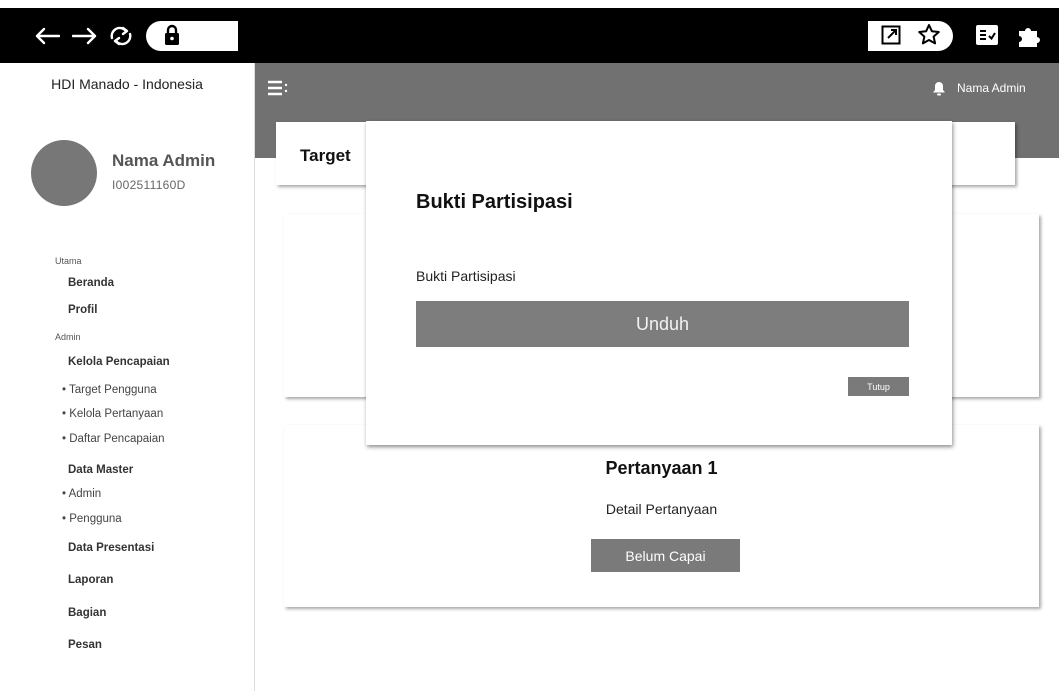 The width and height of the screenshot is (1059, 691). I want to click on reload-icon, so click(121, 35).